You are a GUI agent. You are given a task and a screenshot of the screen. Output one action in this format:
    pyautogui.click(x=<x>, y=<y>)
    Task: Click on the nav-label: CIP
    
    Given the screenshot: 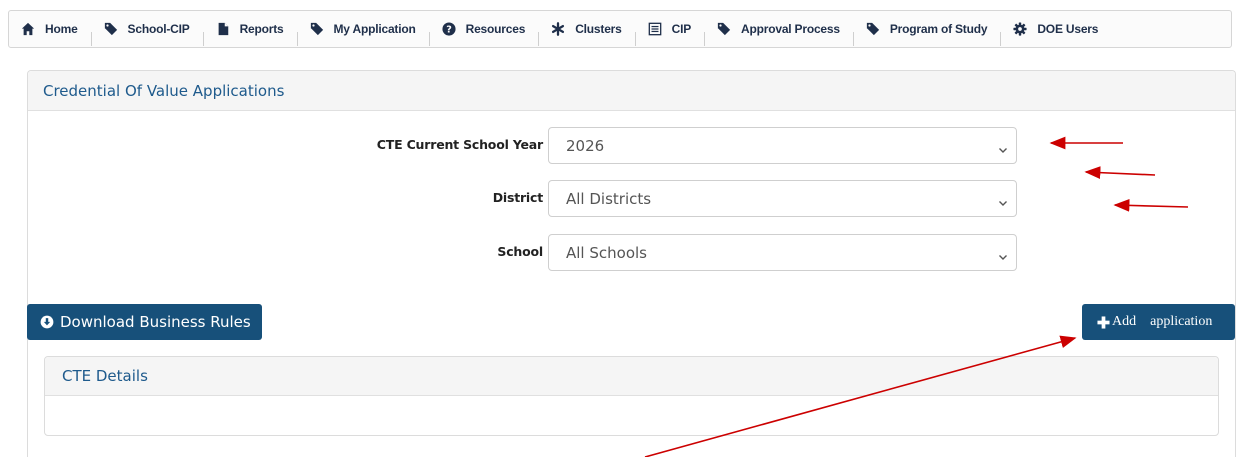 What is the action you would take?
    pyautogui.click(x=681, y=29)
    